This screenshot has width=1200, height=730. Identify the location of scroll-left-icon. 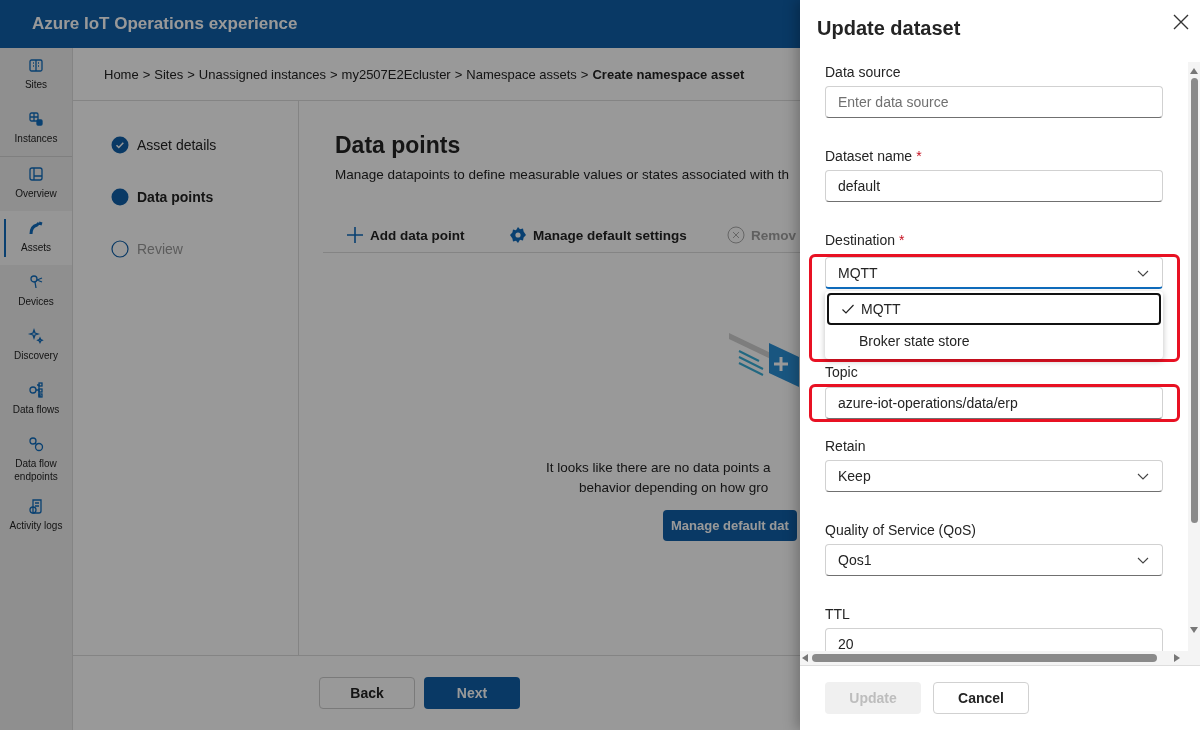
(805, 658).